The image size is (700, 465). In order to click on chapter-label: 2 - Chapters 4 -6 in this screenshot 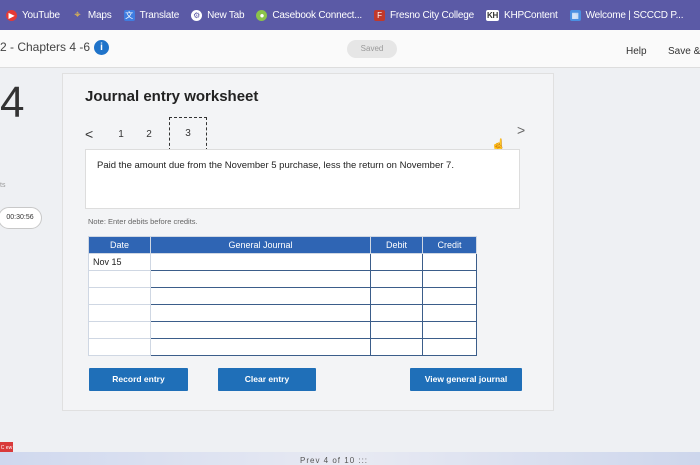, I will do `click(45, 47)`.